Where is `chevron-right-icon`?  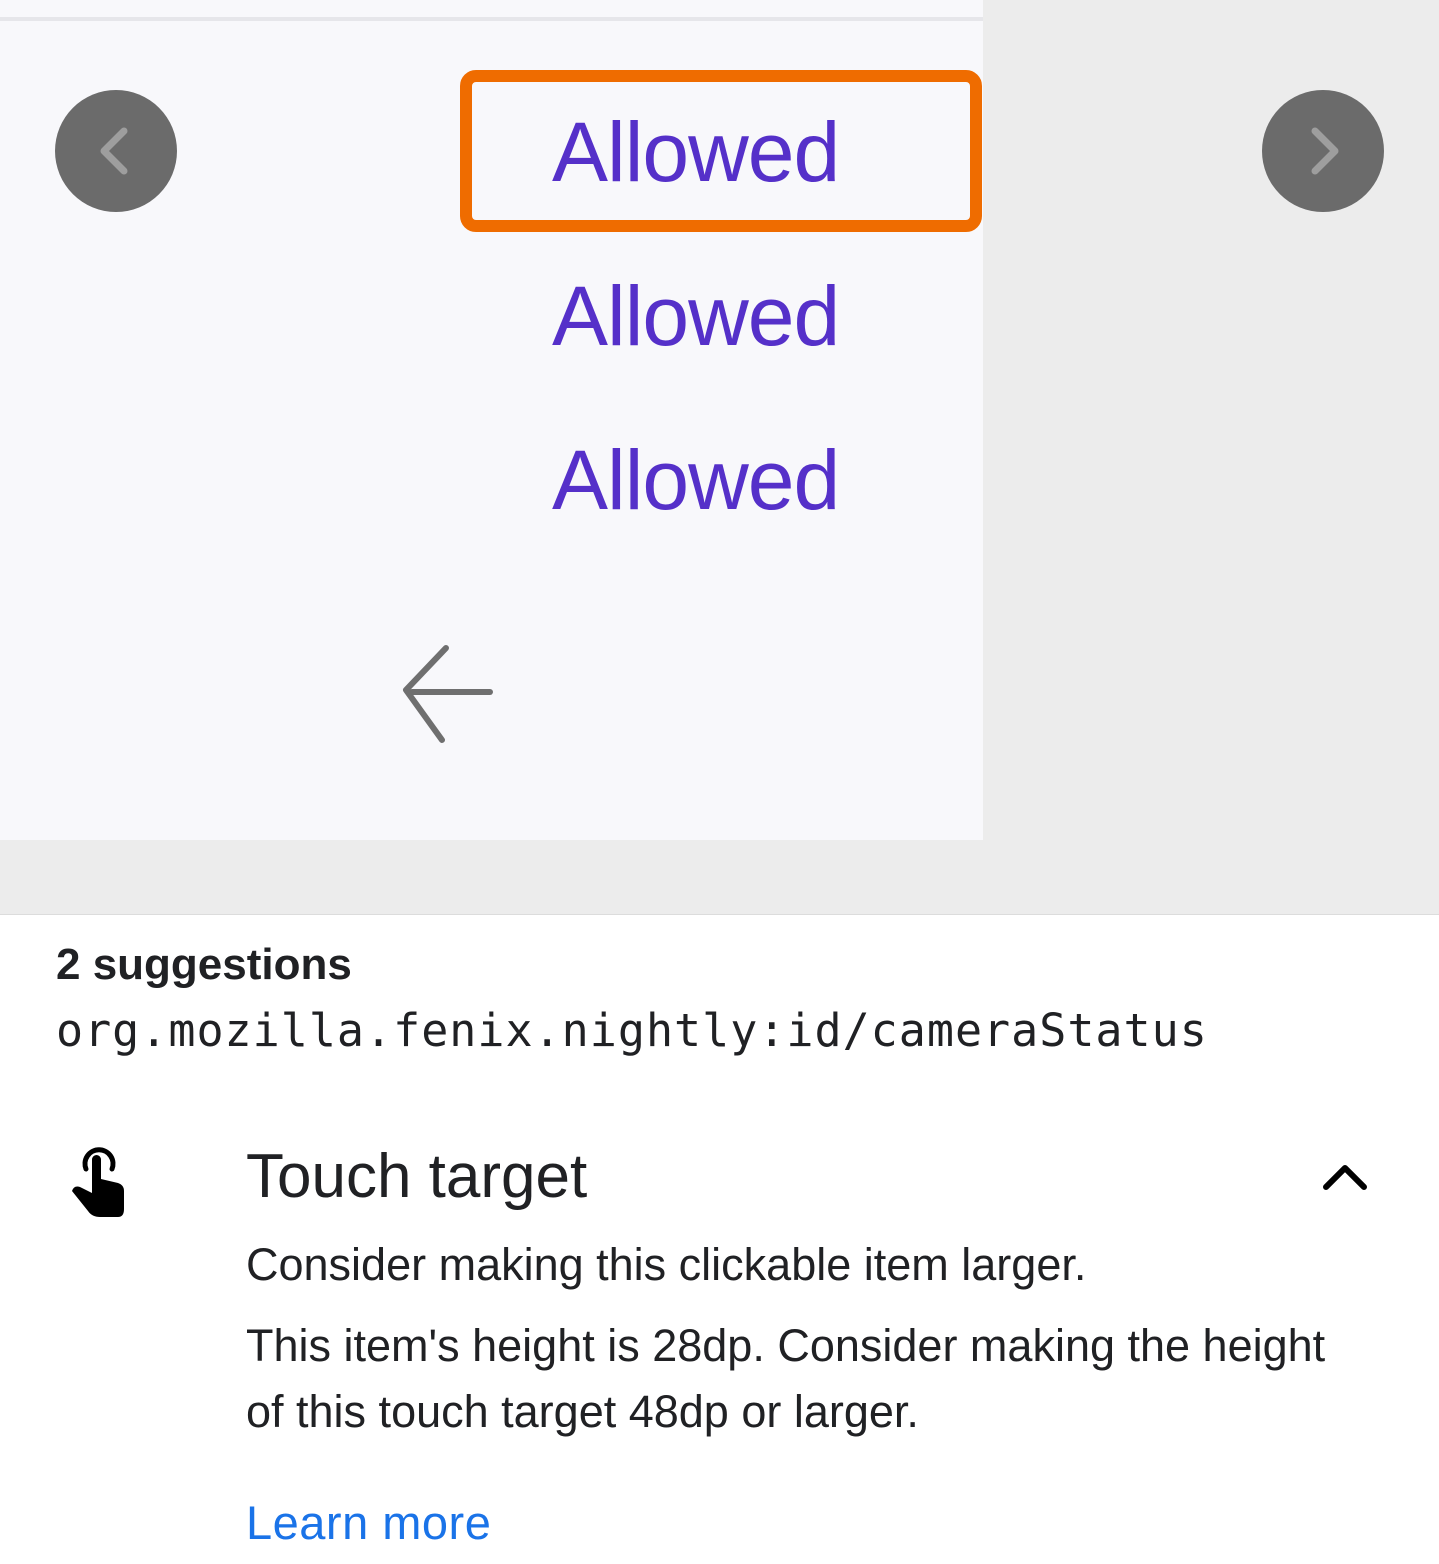
chevron-right-icon is located at coordinates (1325, 151).